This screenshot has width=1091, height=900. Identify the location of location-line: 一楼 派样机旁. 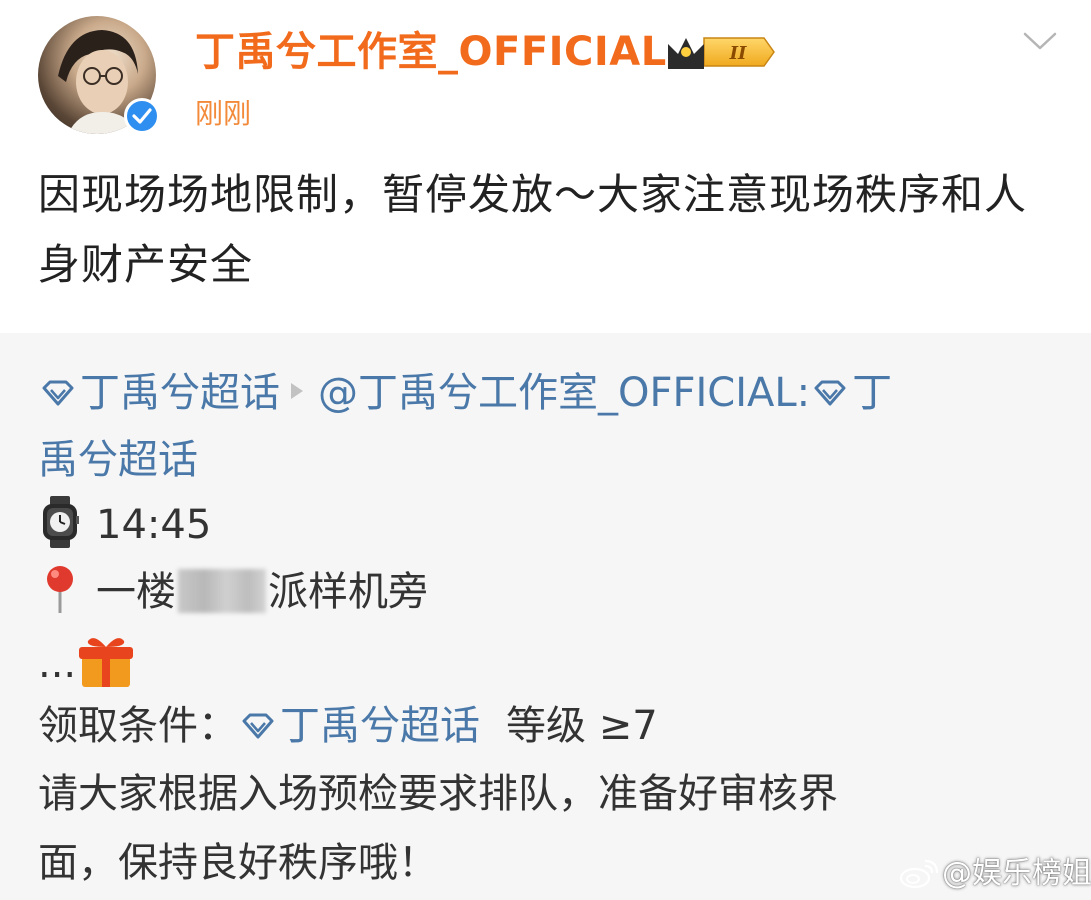
(233, 591).